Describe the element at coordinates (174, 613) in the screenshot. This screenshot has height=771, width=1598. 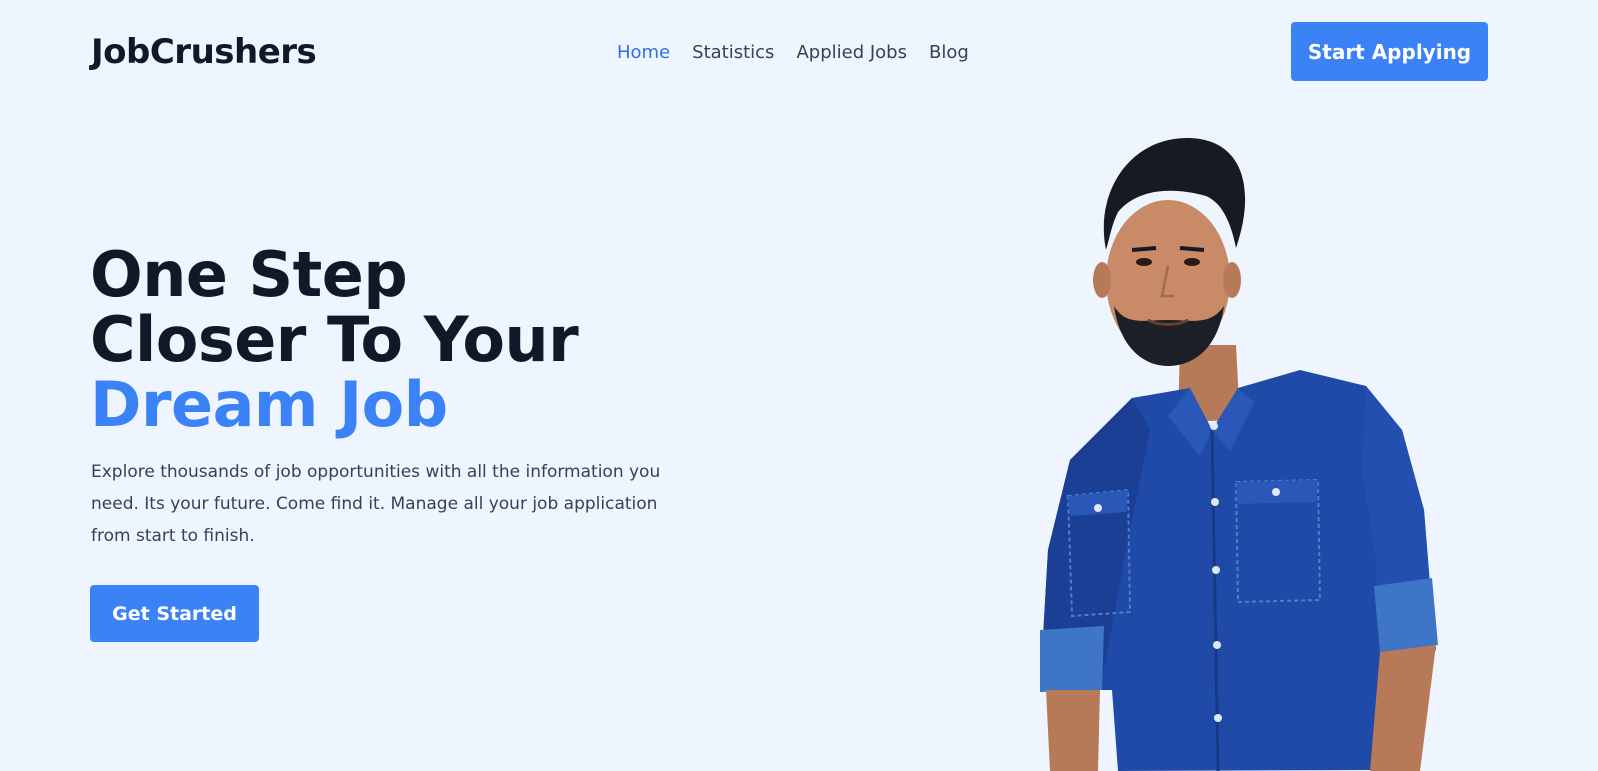
I see `get-started-button: Get Started` at that location.